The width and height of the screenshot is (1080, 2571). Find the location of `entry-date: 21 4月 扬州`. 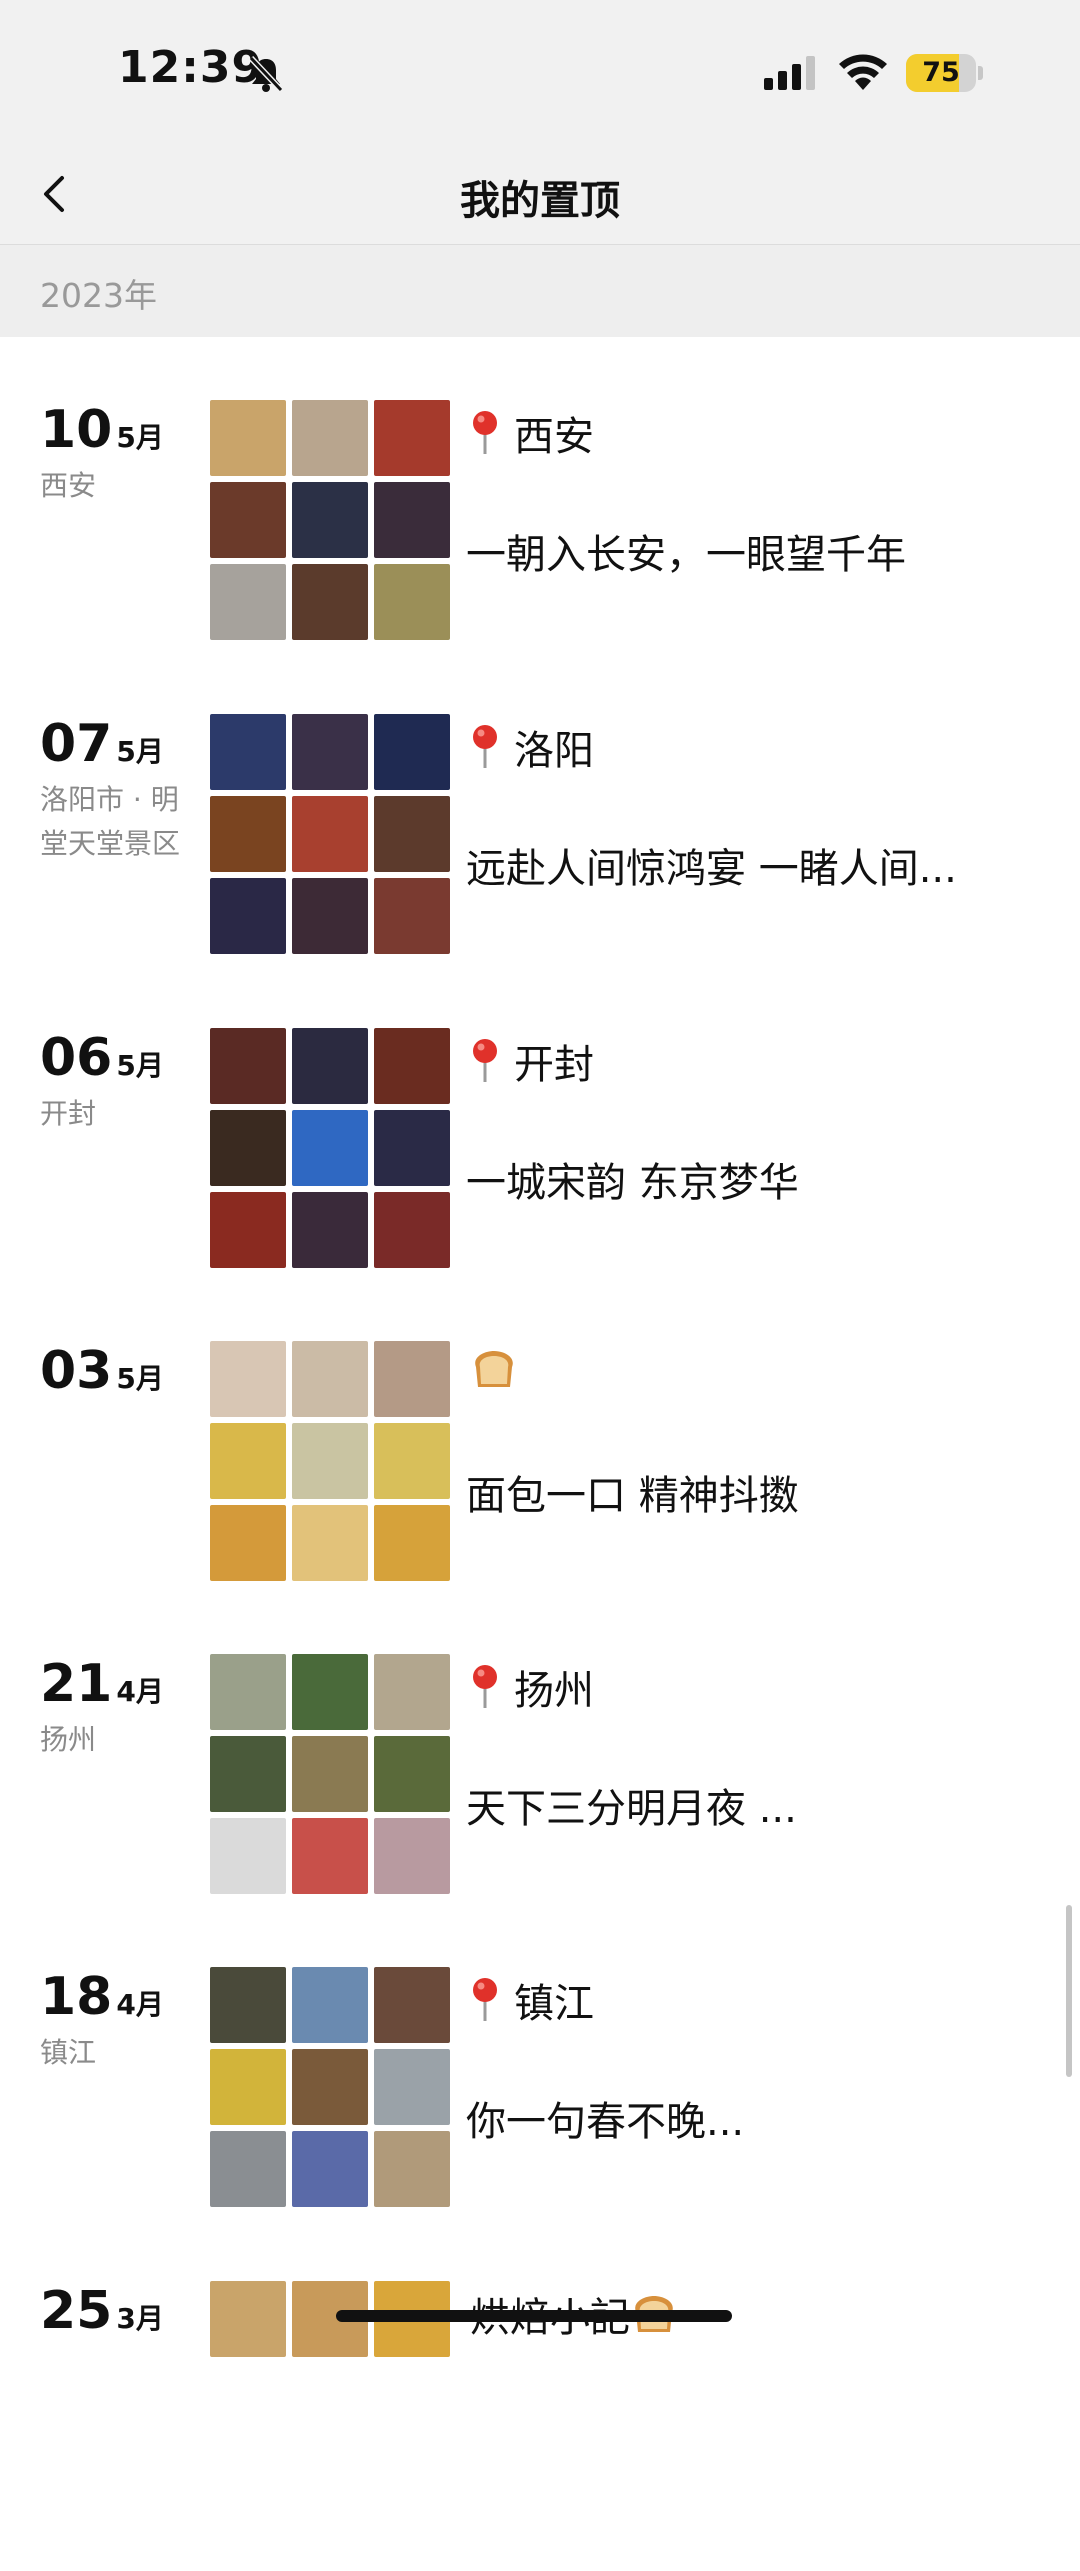

entry-date: 21 4月 扬州 is located at coordinates (115, 1708).